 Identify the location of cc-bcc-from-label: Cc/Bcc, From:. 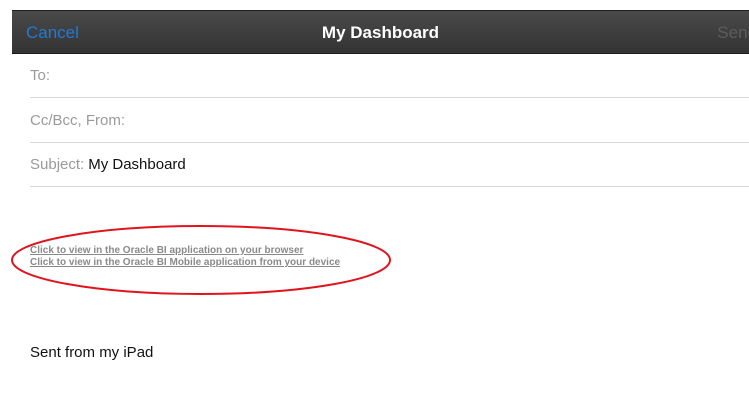
(78, 120).